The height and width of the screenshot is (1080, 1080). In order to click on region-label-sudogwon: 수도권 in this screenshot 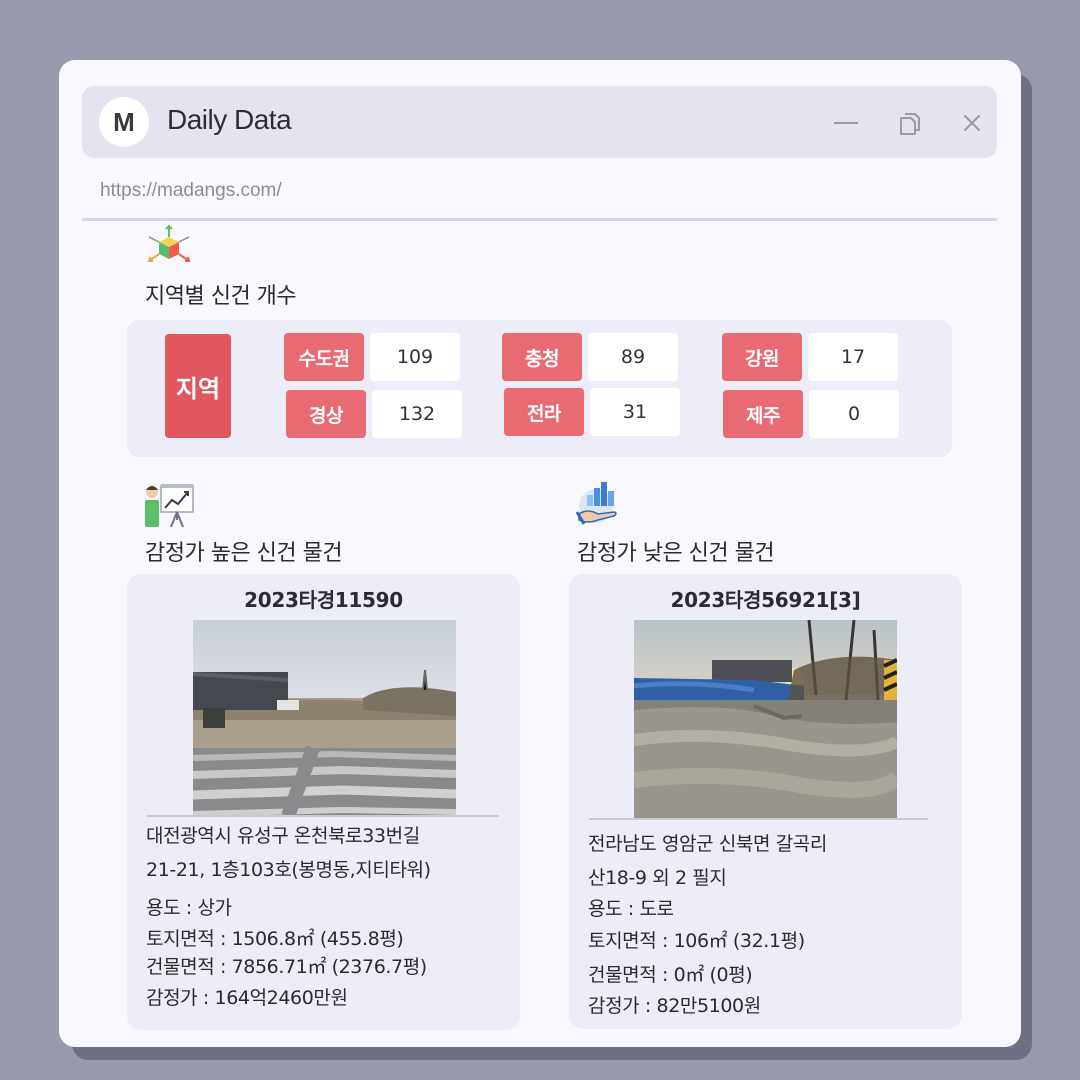, I will do `click(324, 357)`.